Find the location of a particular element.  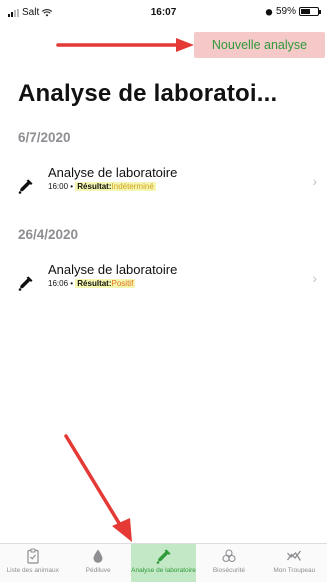

tab-footbath: Pédiluve is located at coordinates (97, 563).